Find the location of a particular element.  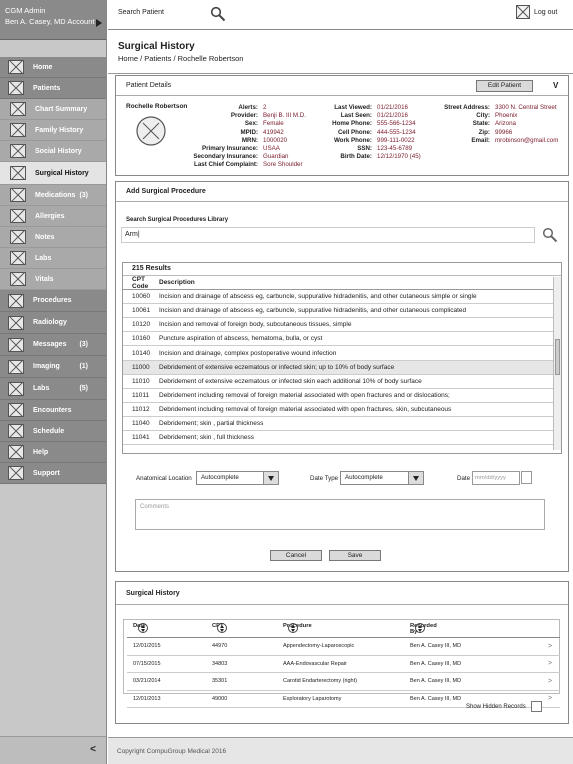

nav-messages: Messages (3) is located at coordinates (53, 345).